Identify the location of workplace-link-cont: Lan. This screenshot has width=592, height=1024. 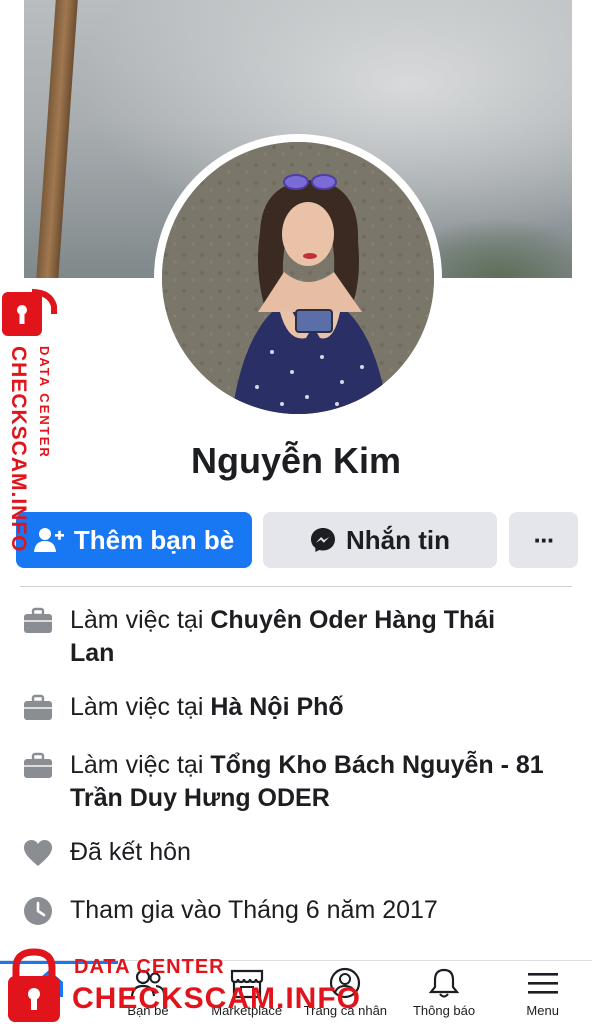
(92, 653).